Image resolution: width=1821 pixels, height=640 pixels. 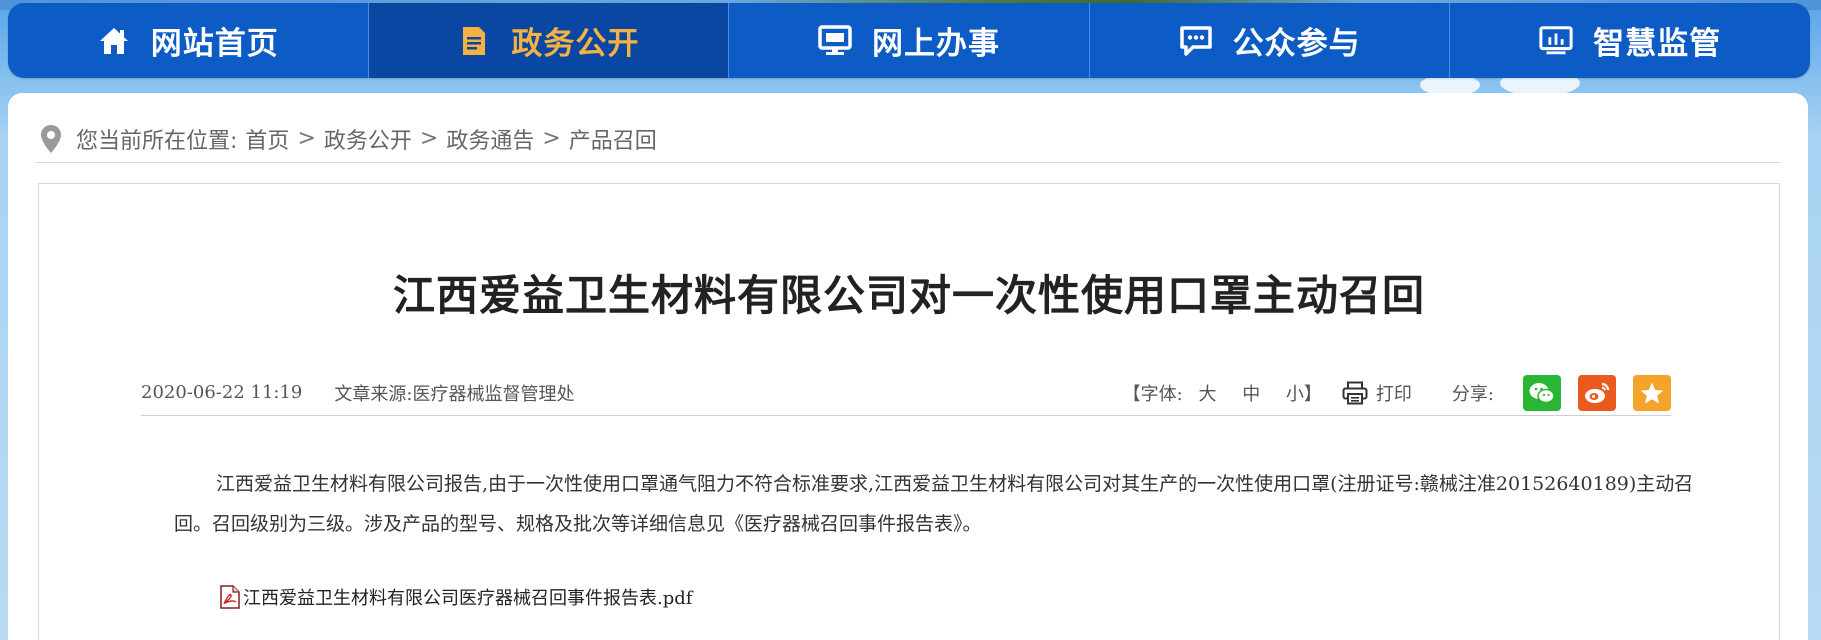 What do you see at coordinates (835, 41) in the screenshot?
I see `monitor-icon` at bounding box center [835, 41].